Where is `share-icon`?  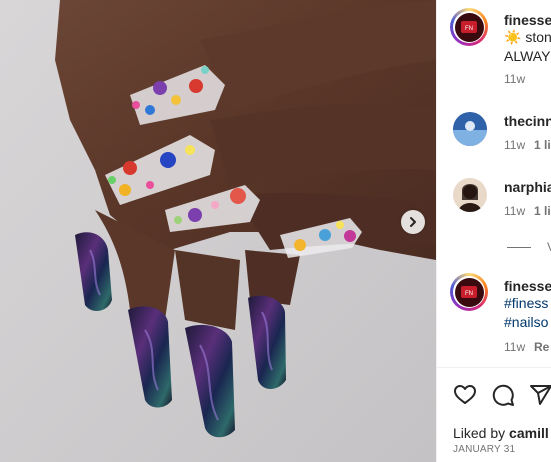
share-icon is located at coordinates (540, 395).